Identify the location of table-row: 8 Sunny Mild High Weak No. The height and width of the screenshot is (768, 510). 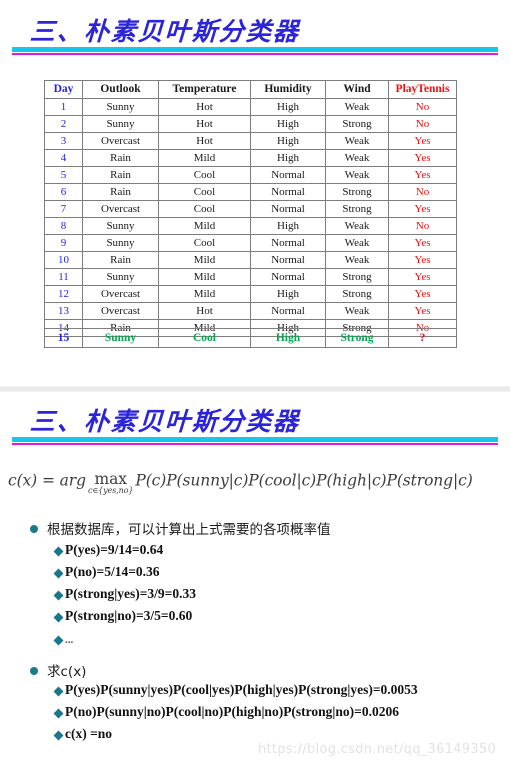
(250, 226).